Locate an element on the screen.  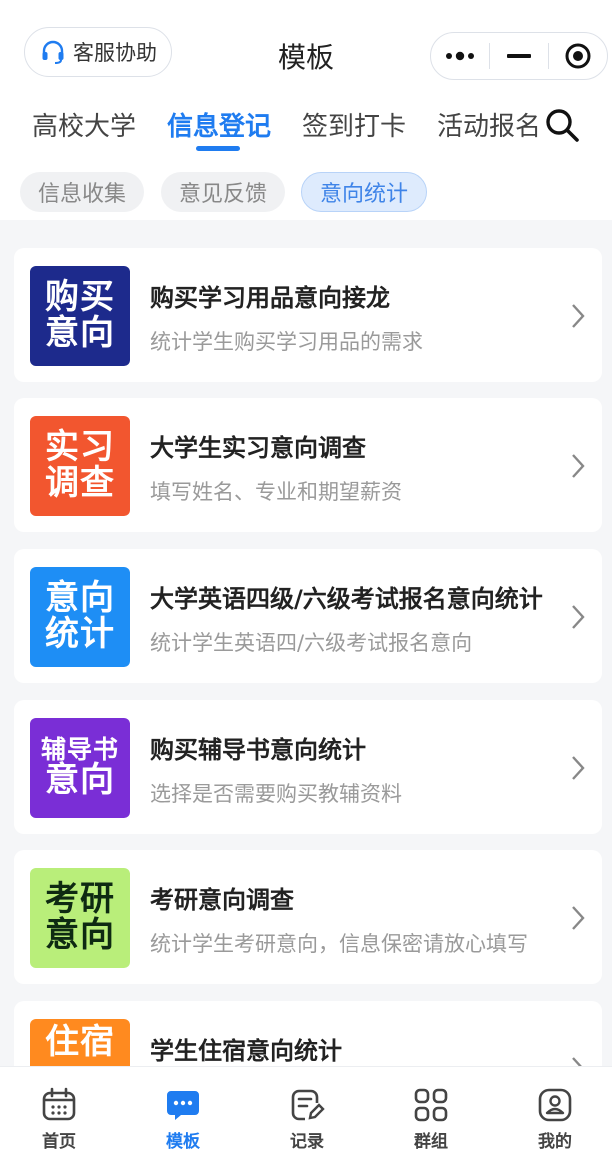
template-card: 考研 意向 考研意向调查 统计学生考研意向，信息保密请放心填写 is located at coordinates (308, 917).